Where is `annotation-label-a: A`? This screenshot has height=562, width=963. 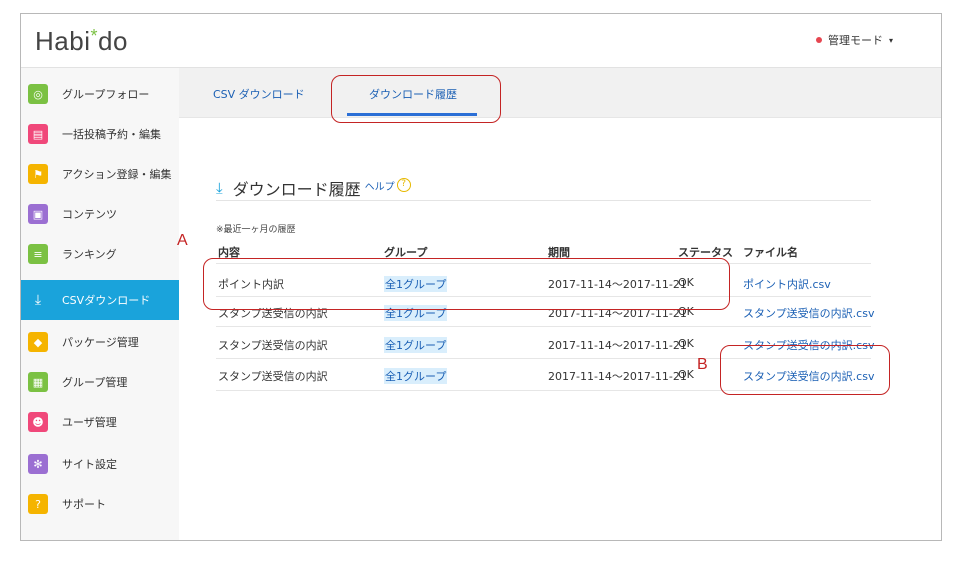 annotation-label-a: A is located at coordinates (182, 240).